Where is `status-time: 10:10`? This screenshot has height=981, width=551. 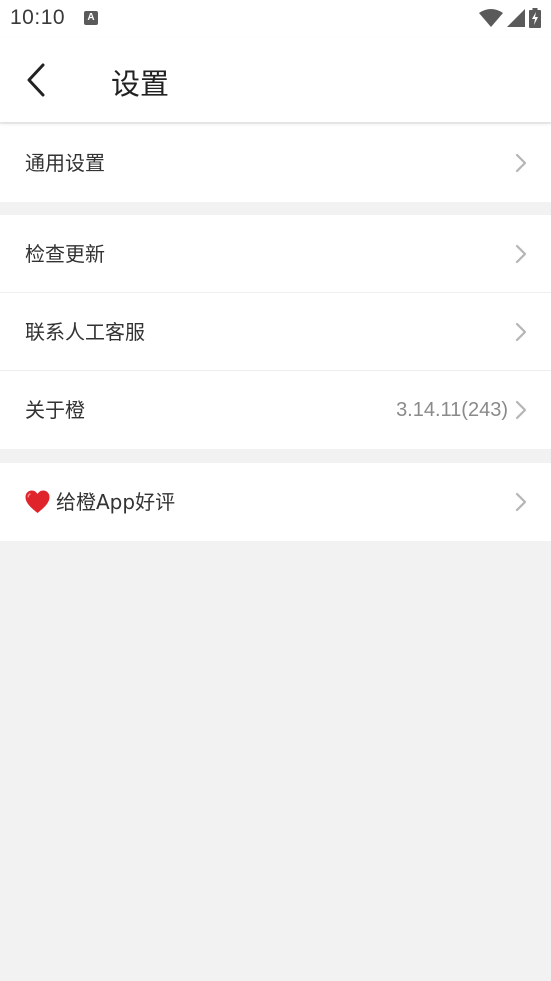 status-time: 10:10 is located at coordinates (38, 17).